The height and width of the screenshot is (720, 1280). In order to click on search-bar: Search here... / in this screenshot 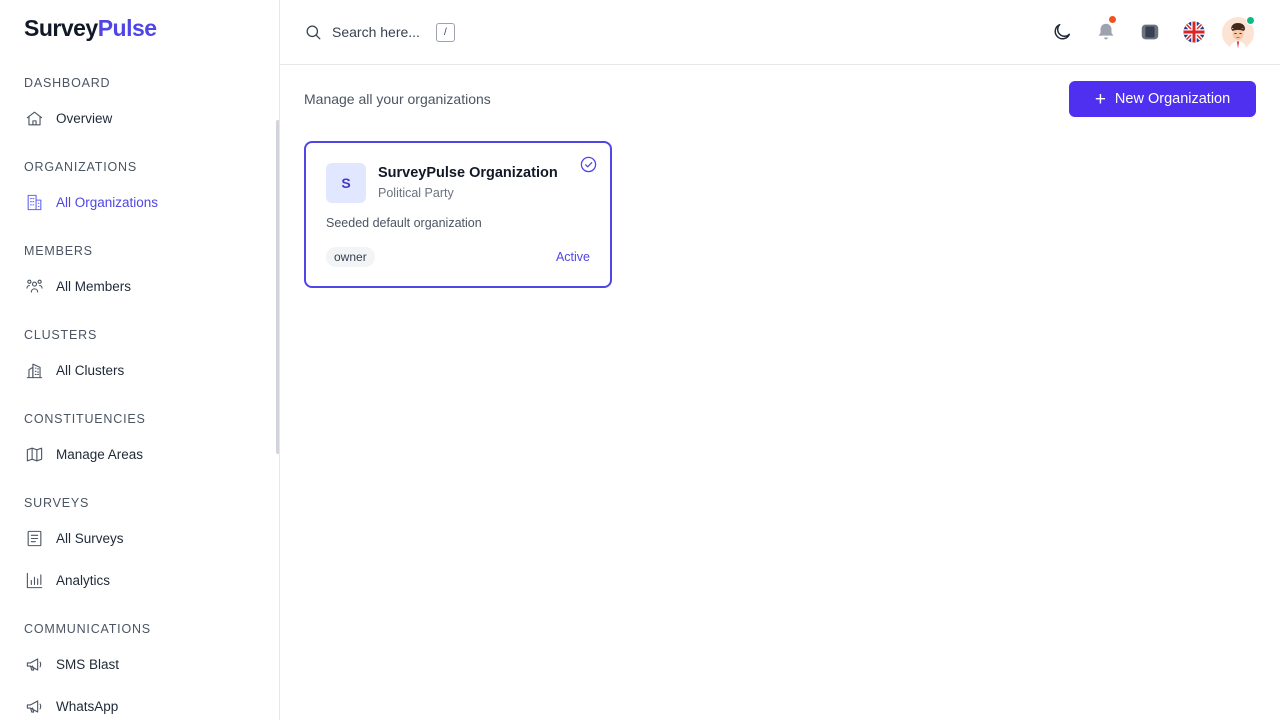, I will do `click(379, 32)`.